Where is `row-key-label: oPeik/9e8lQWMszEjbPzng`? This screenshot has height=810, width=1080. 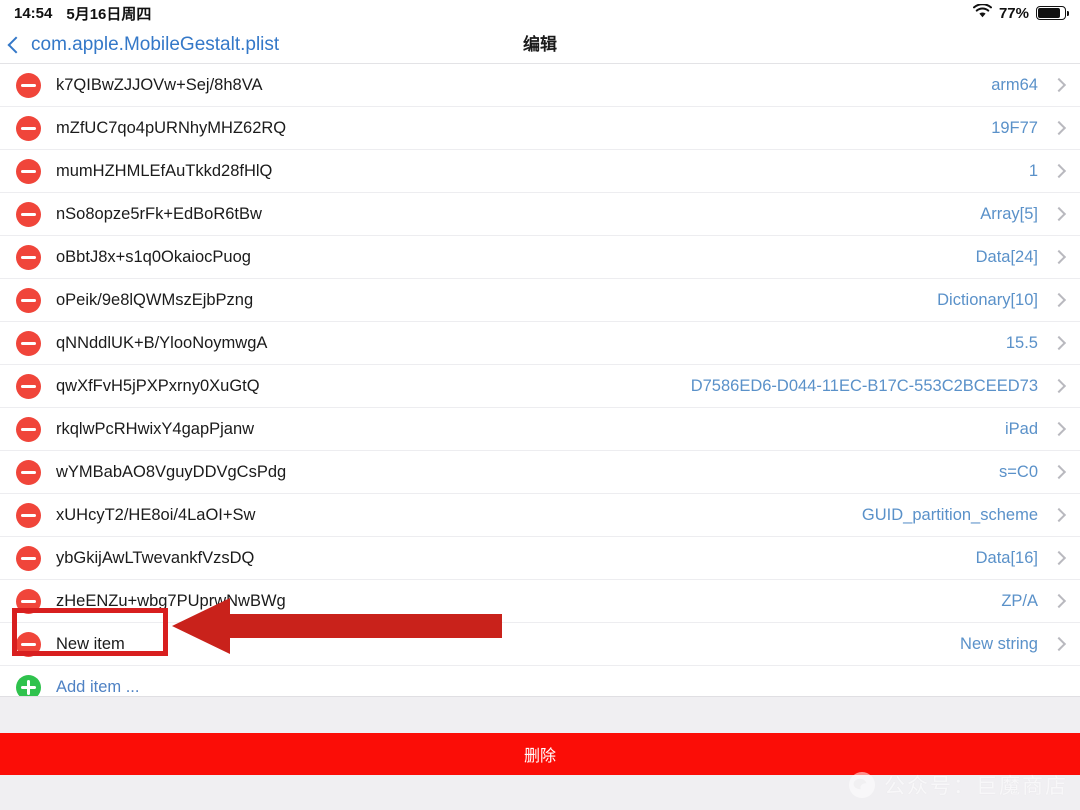 row-key-label: oPeik/9e8lQWMszEjbPzng is located at coordinates (155, 299).